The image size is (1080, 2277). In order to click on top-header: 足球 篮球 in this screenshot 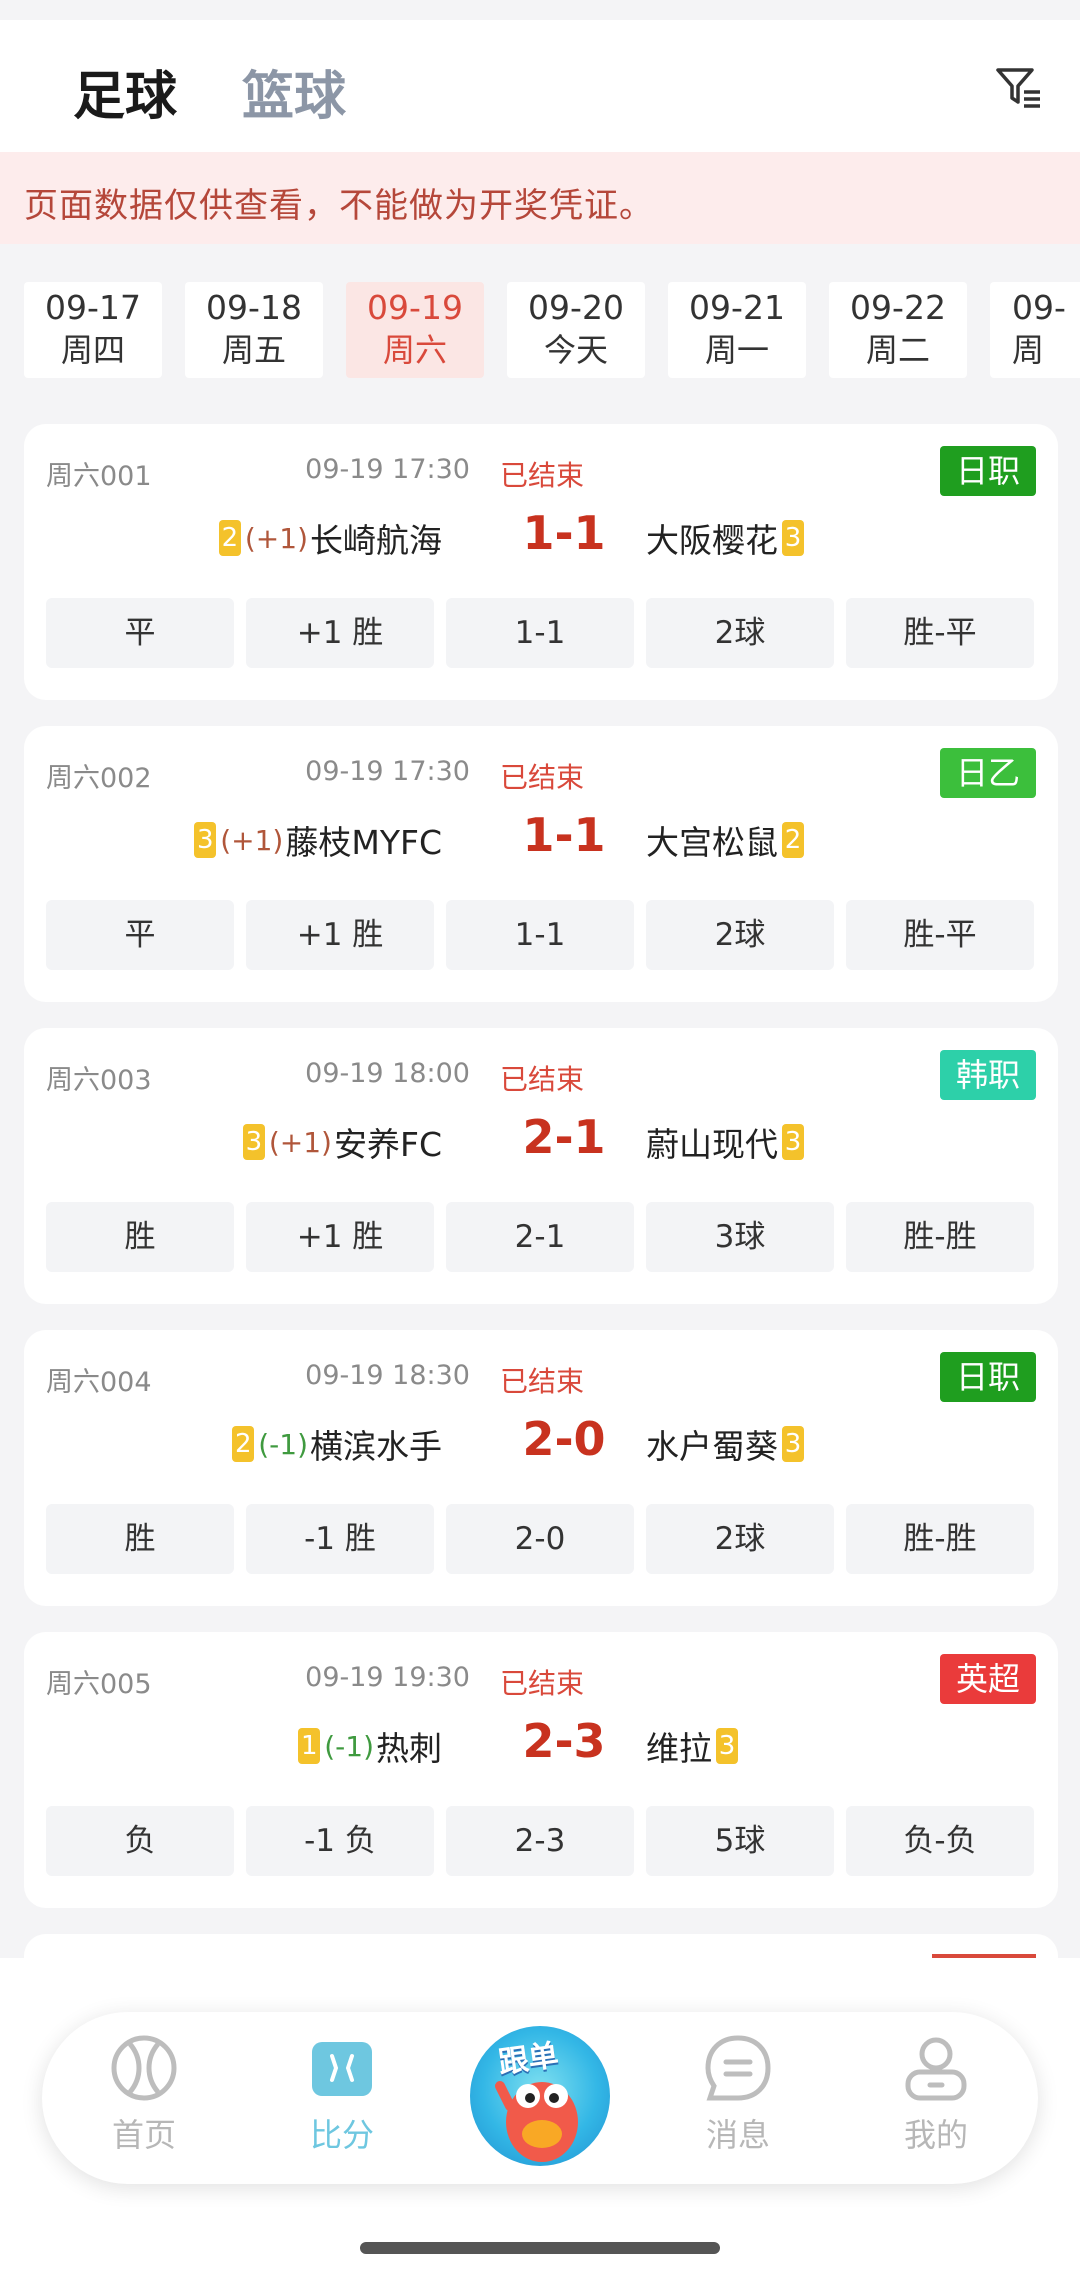, I will do `click(540, 86)`.